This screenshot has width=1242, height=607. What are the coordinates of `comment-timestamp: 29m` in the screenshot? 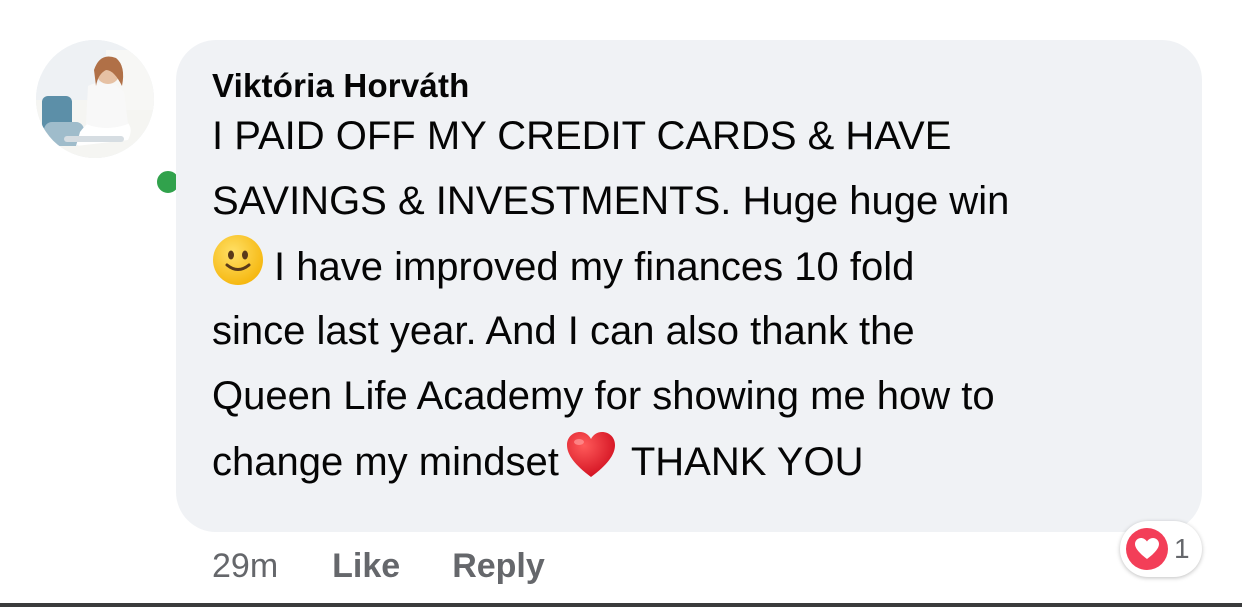 It's located at (245, 566).